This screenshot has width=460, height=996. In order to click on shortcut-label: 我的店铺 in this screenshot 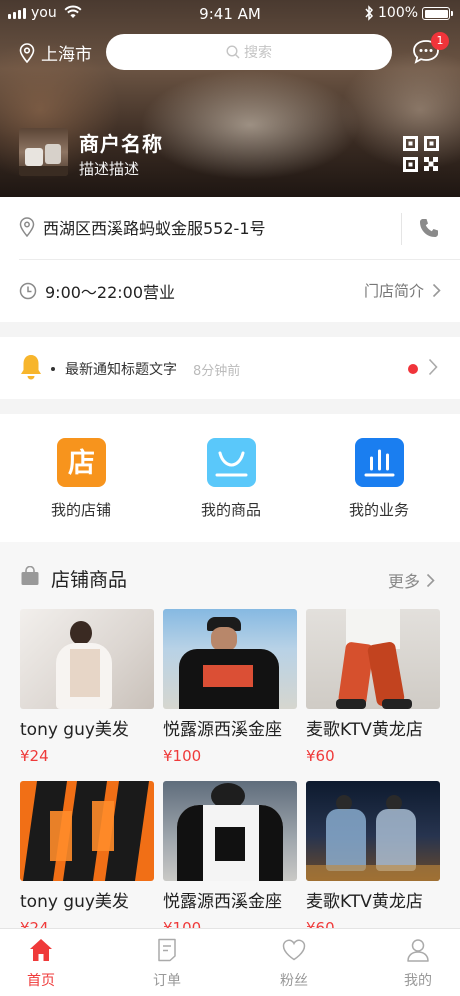, I will do `click(80, 510)`.